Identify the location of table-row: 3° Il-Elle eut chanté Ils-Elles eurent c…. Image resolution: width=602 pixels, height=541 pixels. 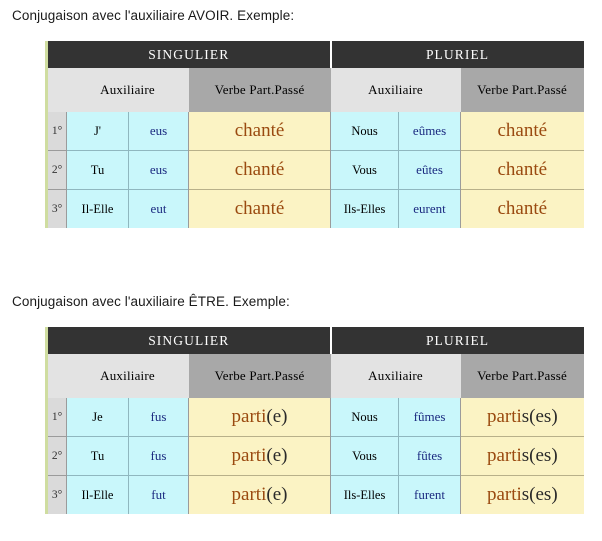
(315, 208).